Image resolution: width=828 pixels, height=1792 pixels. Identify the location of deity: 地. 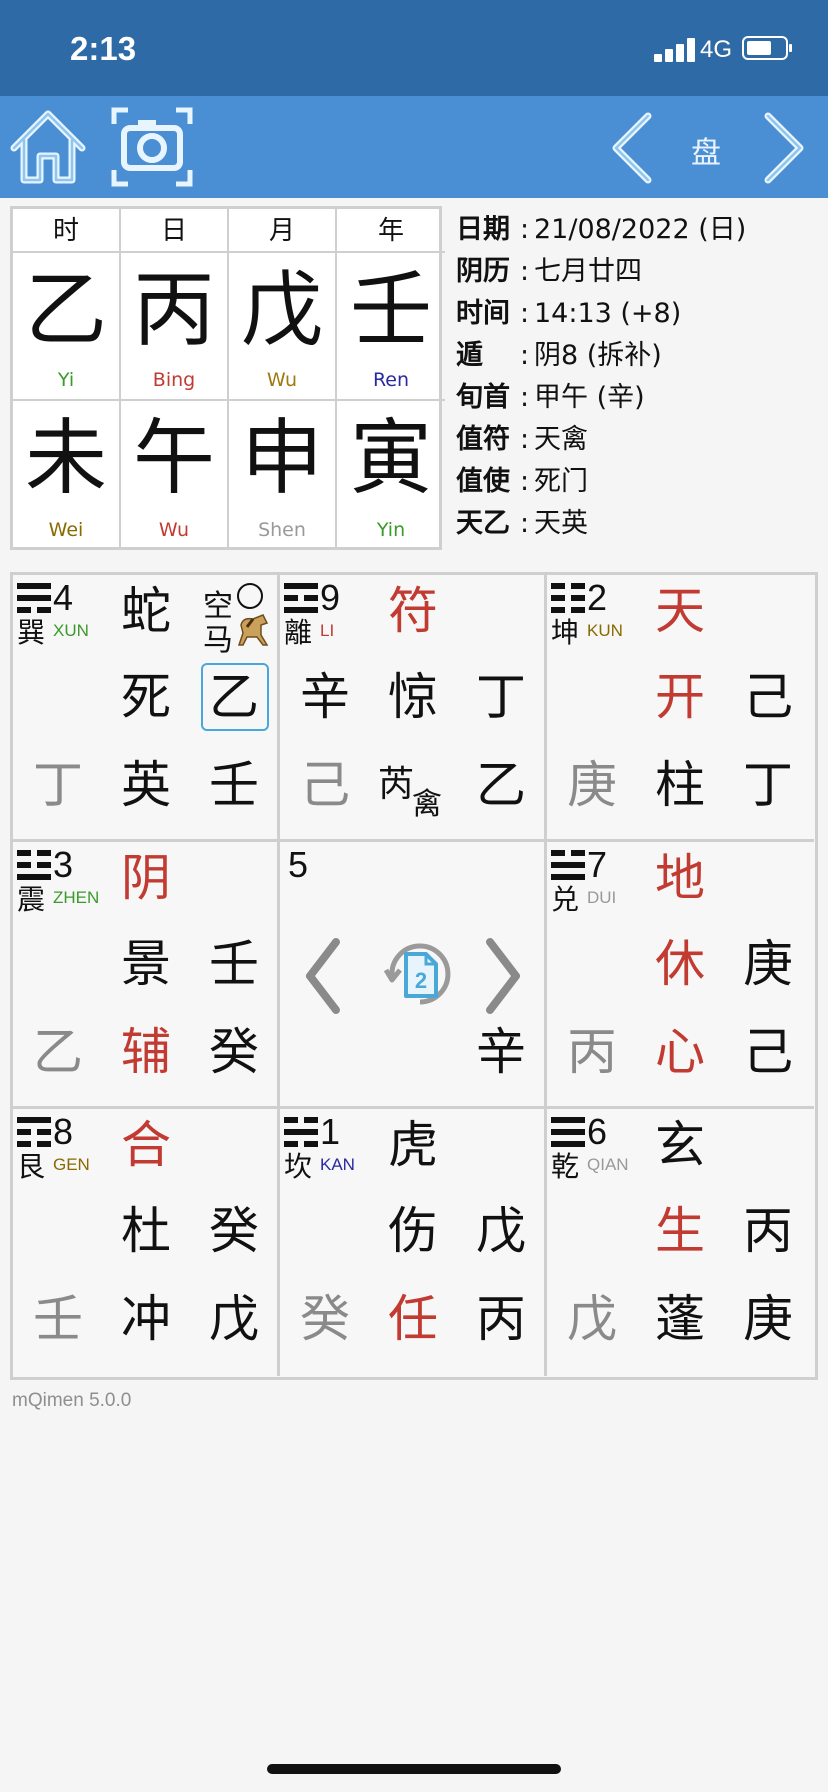
(680, 878).